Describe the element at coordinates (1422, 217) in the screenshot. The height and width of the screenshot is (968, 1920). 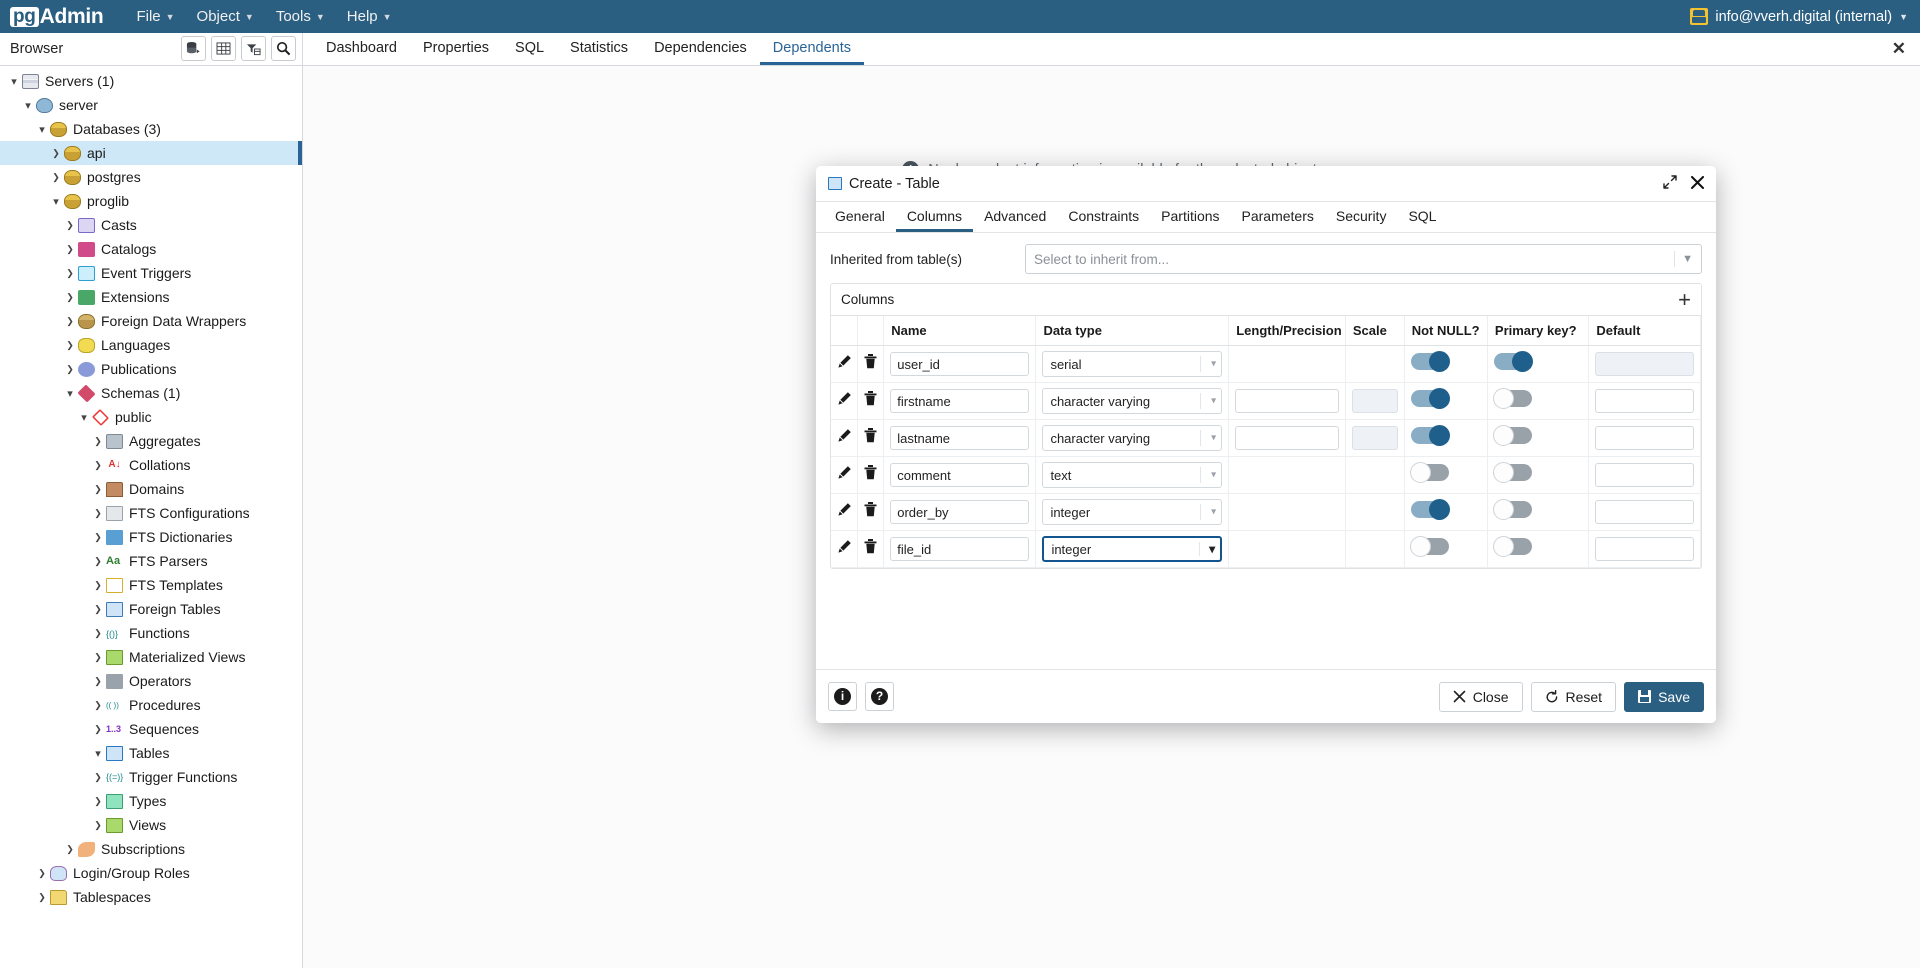
I see `dialog-tab-sql: SQL` at that location.